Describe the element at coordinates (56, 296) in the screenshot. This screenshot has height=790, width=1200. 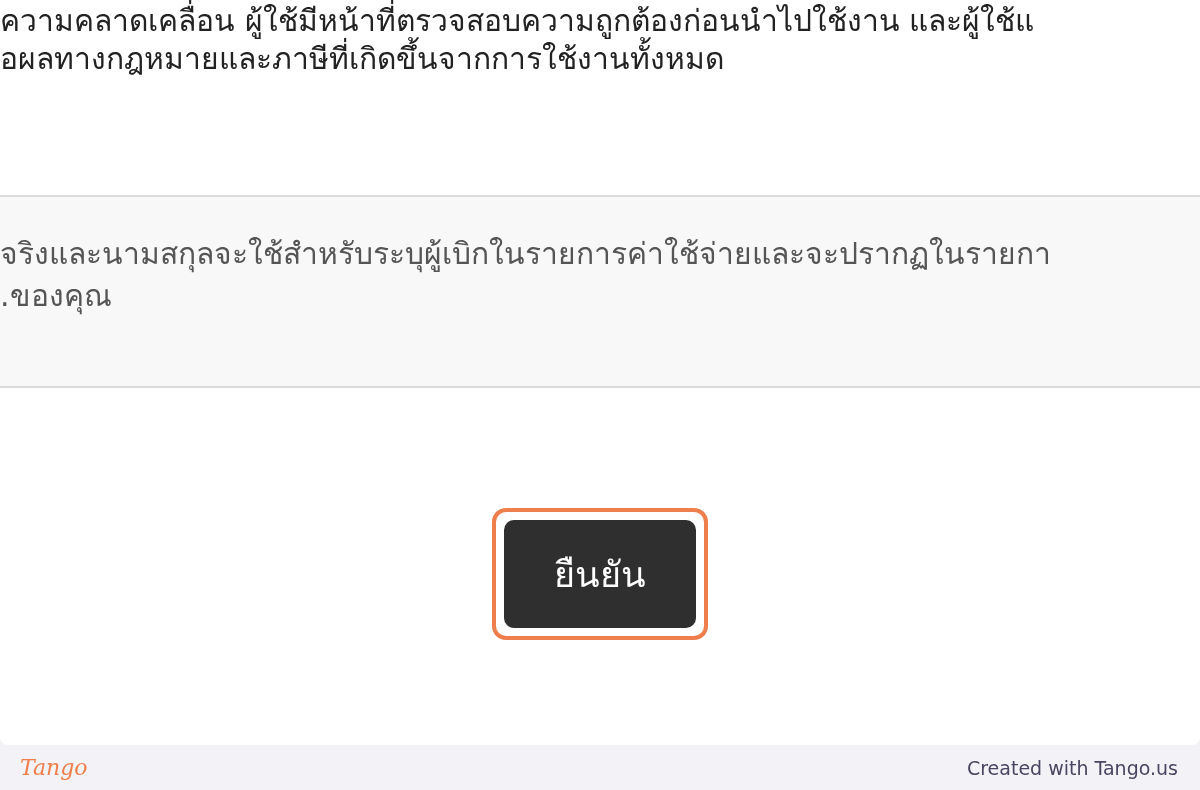
I see `note-text: .ของคุณ` at that location.